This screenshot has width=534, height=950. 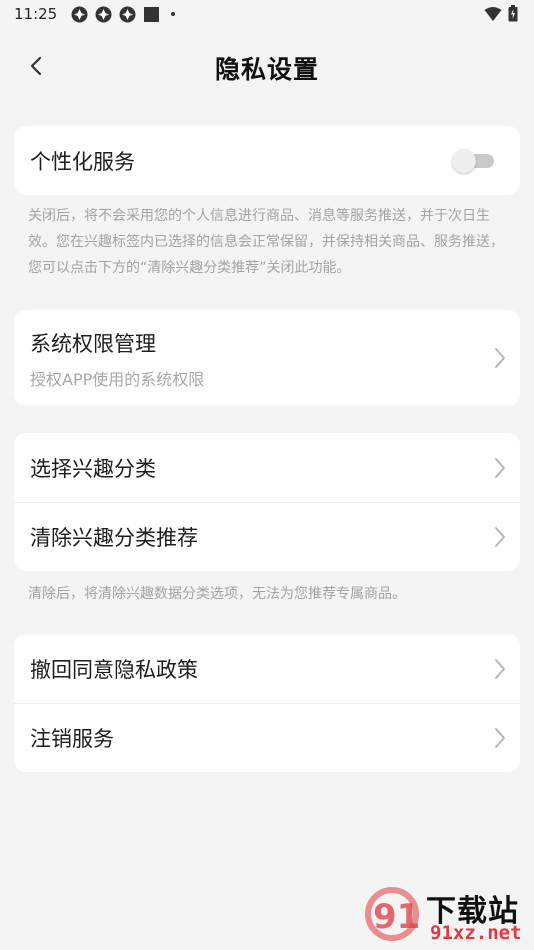 I want to click on cancel-service-label: 注销服务, so click(x=72, y=739).